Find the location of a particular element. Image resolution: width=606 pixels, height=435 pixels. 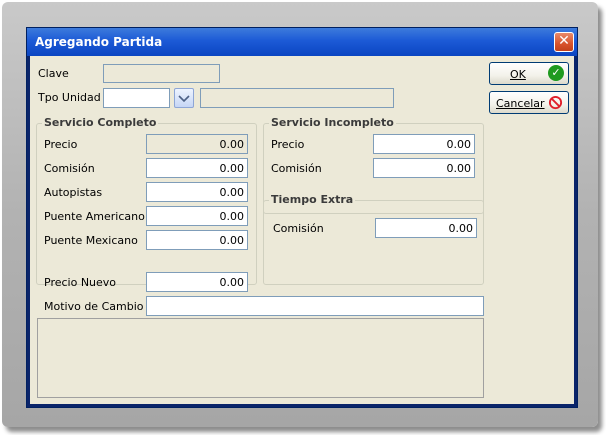

clave-field is located at coordinates (161, 73).